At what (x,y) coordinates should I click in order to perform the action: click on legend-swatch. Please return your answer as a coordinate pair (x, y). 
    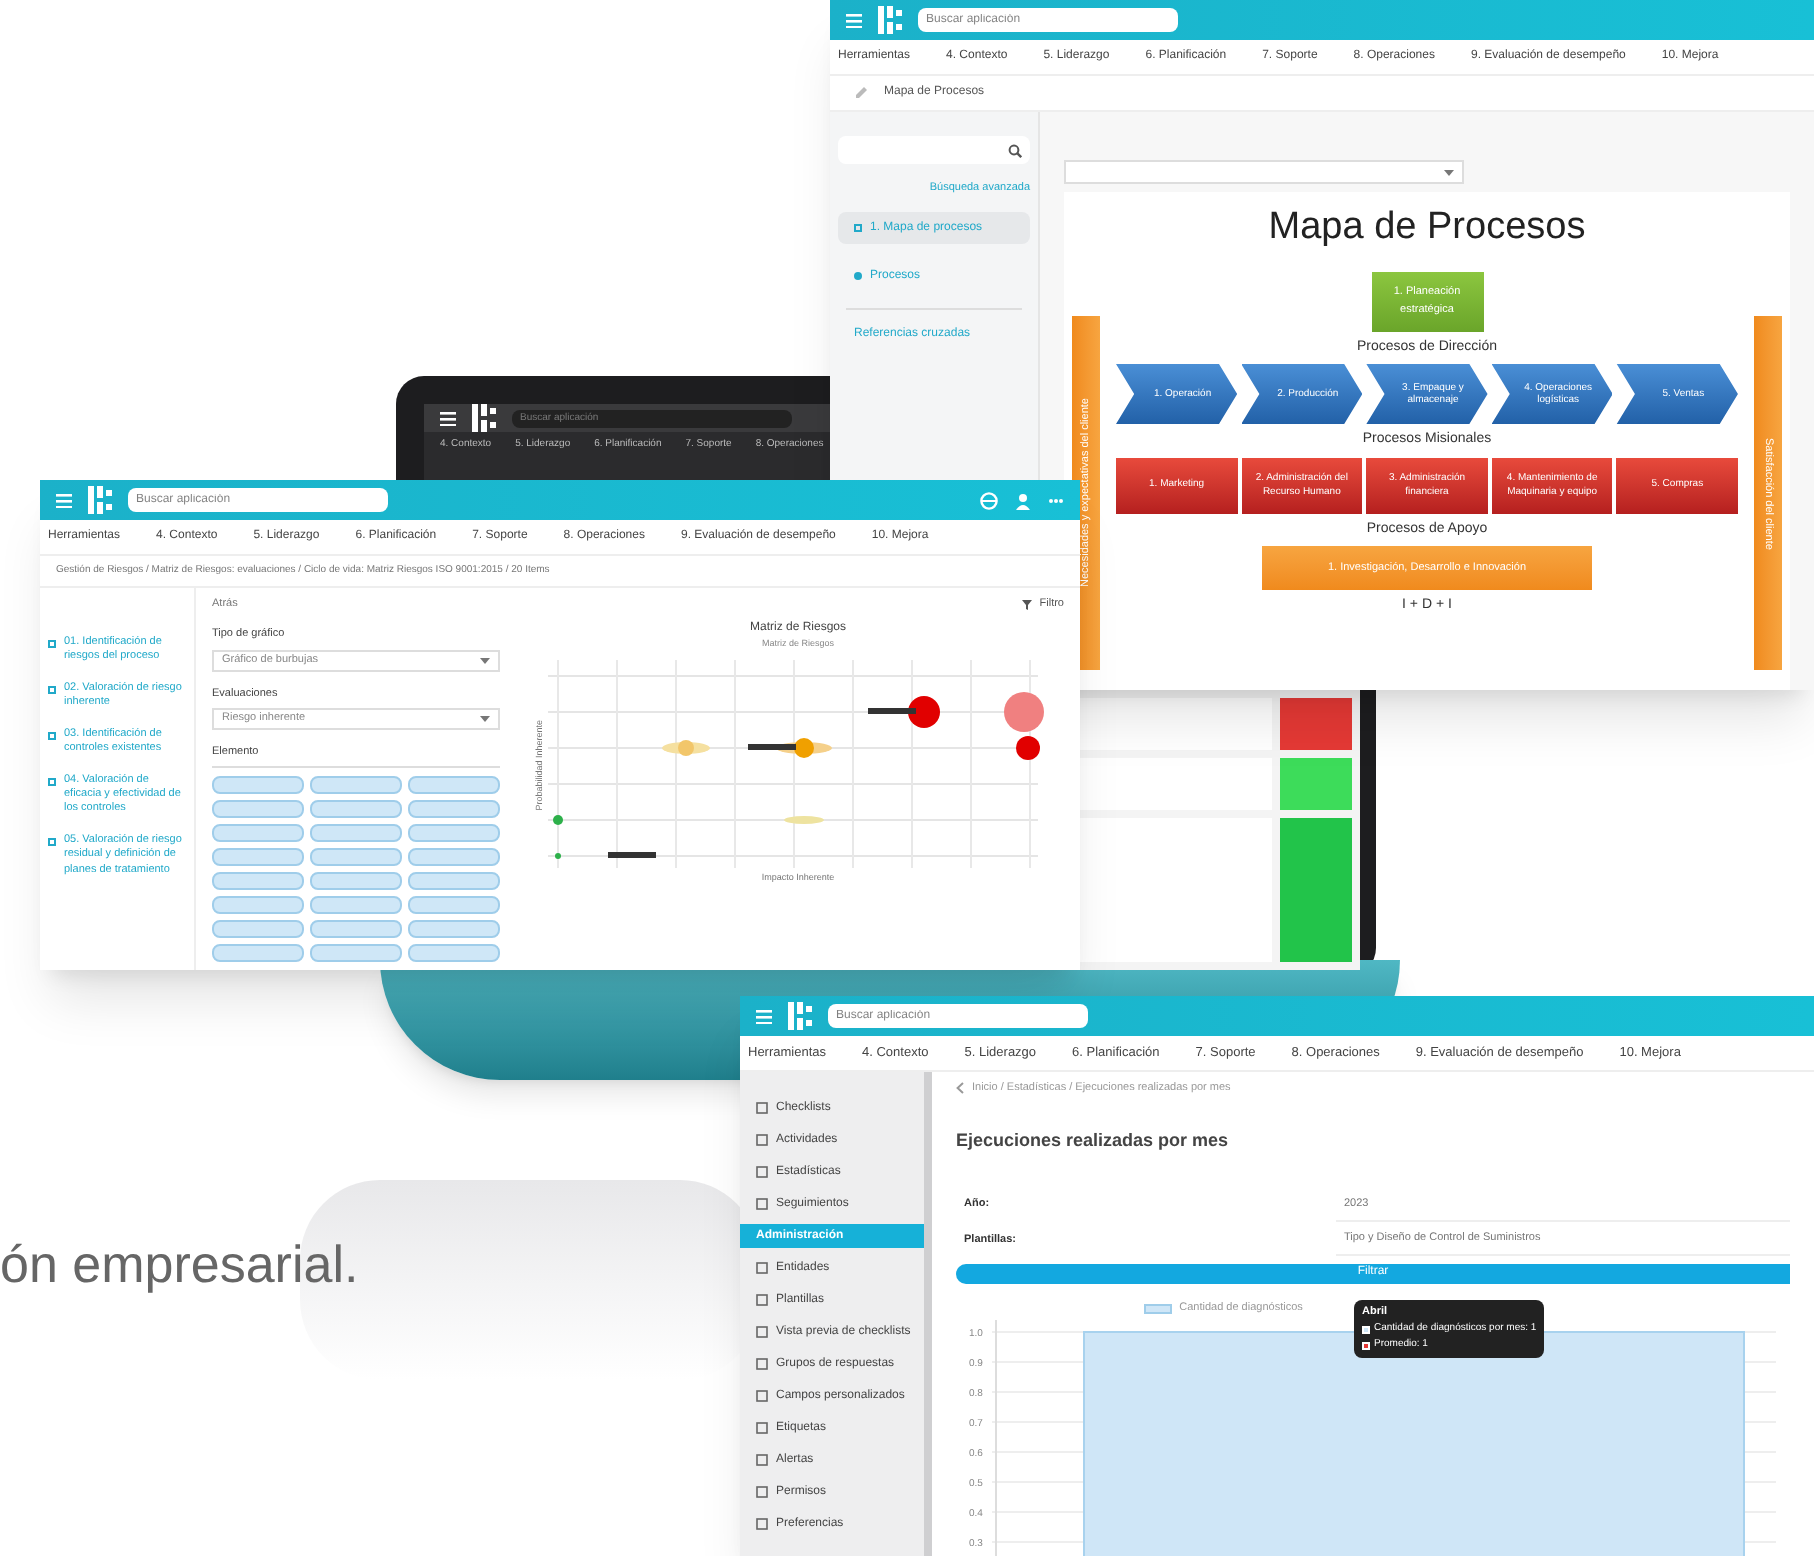
    Looking at the image, I should click on (1157, 1309).